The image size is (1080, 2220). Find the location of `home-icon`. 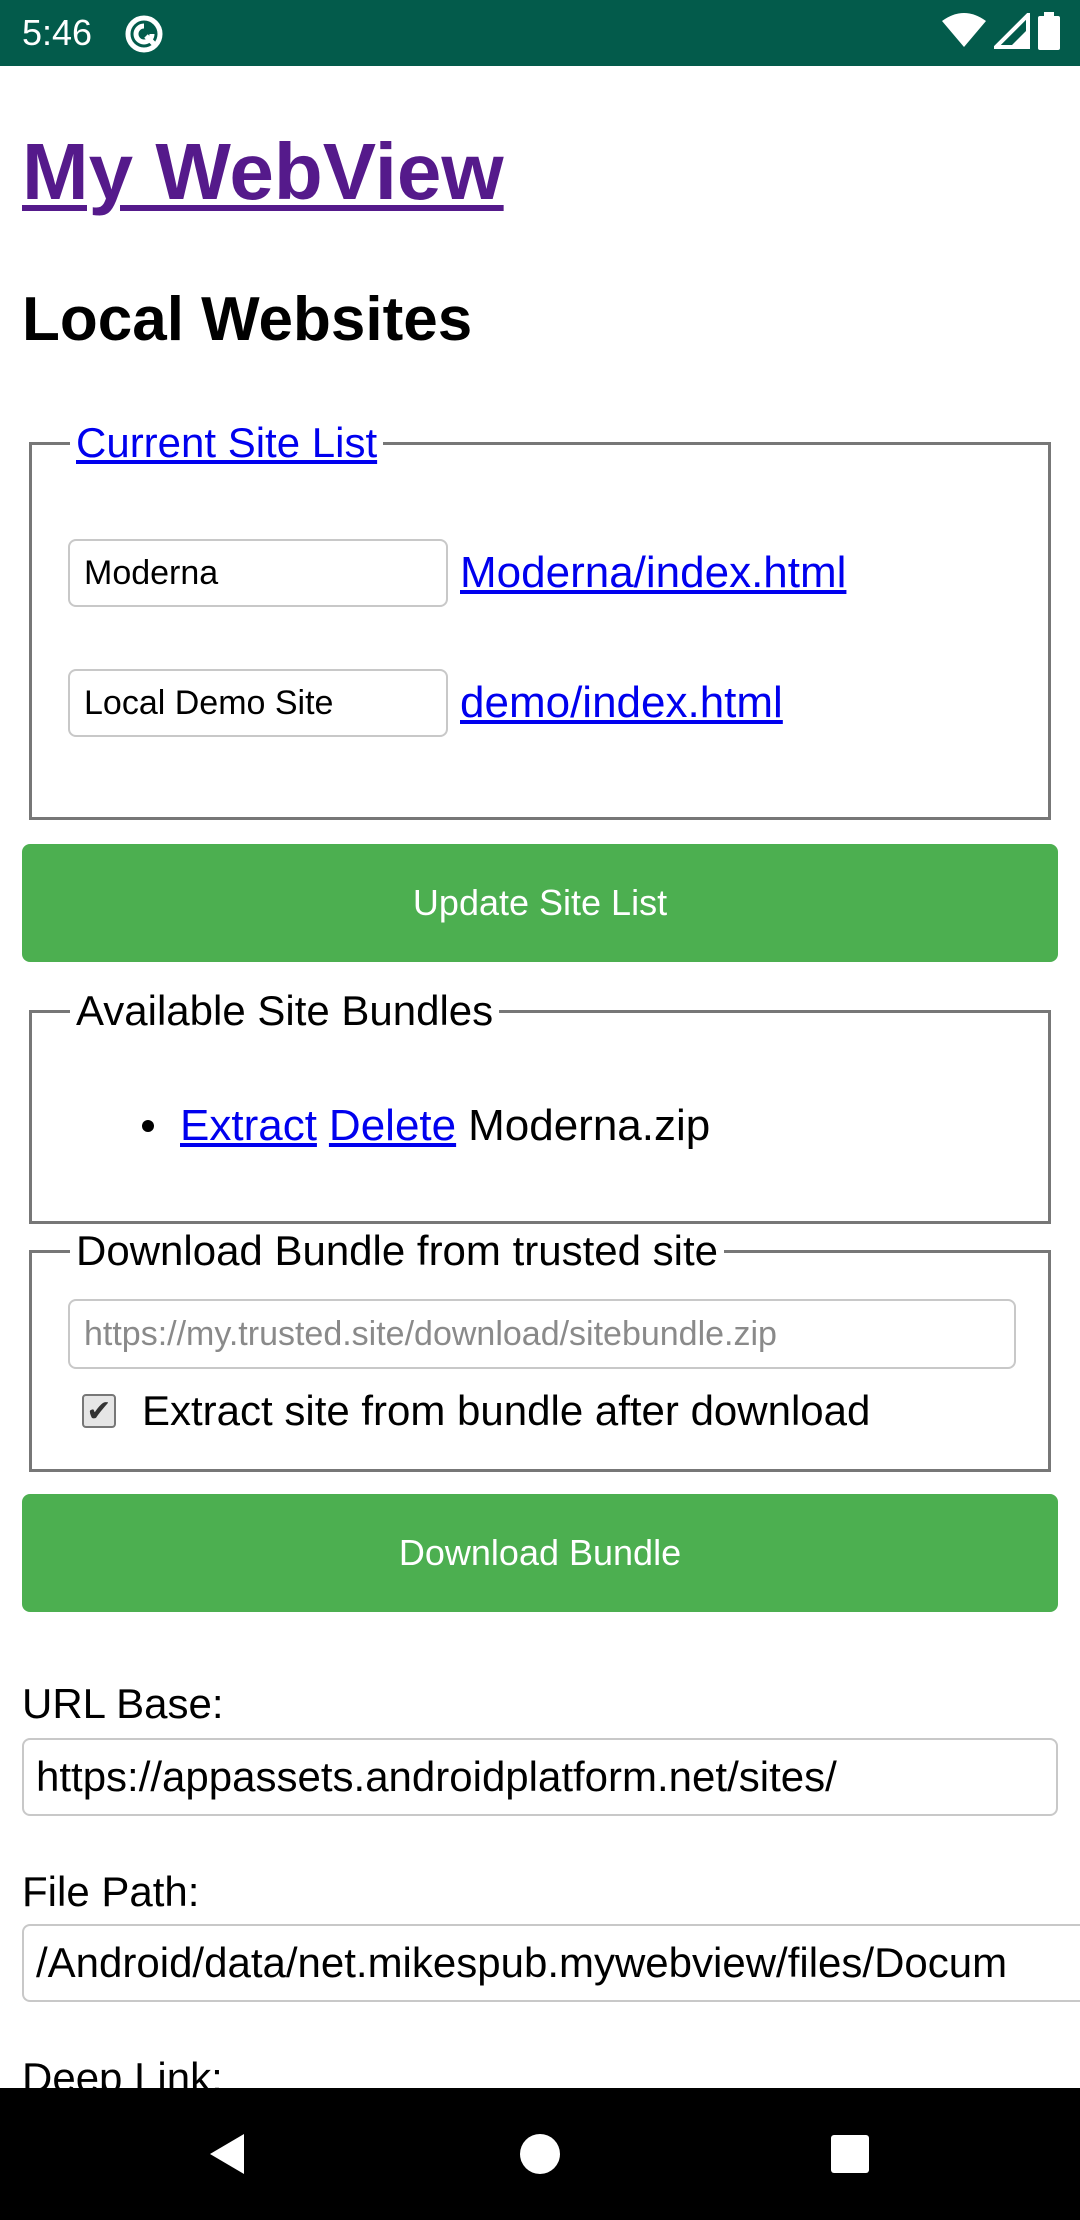

home-icon is located at coordinates (540, 2154).